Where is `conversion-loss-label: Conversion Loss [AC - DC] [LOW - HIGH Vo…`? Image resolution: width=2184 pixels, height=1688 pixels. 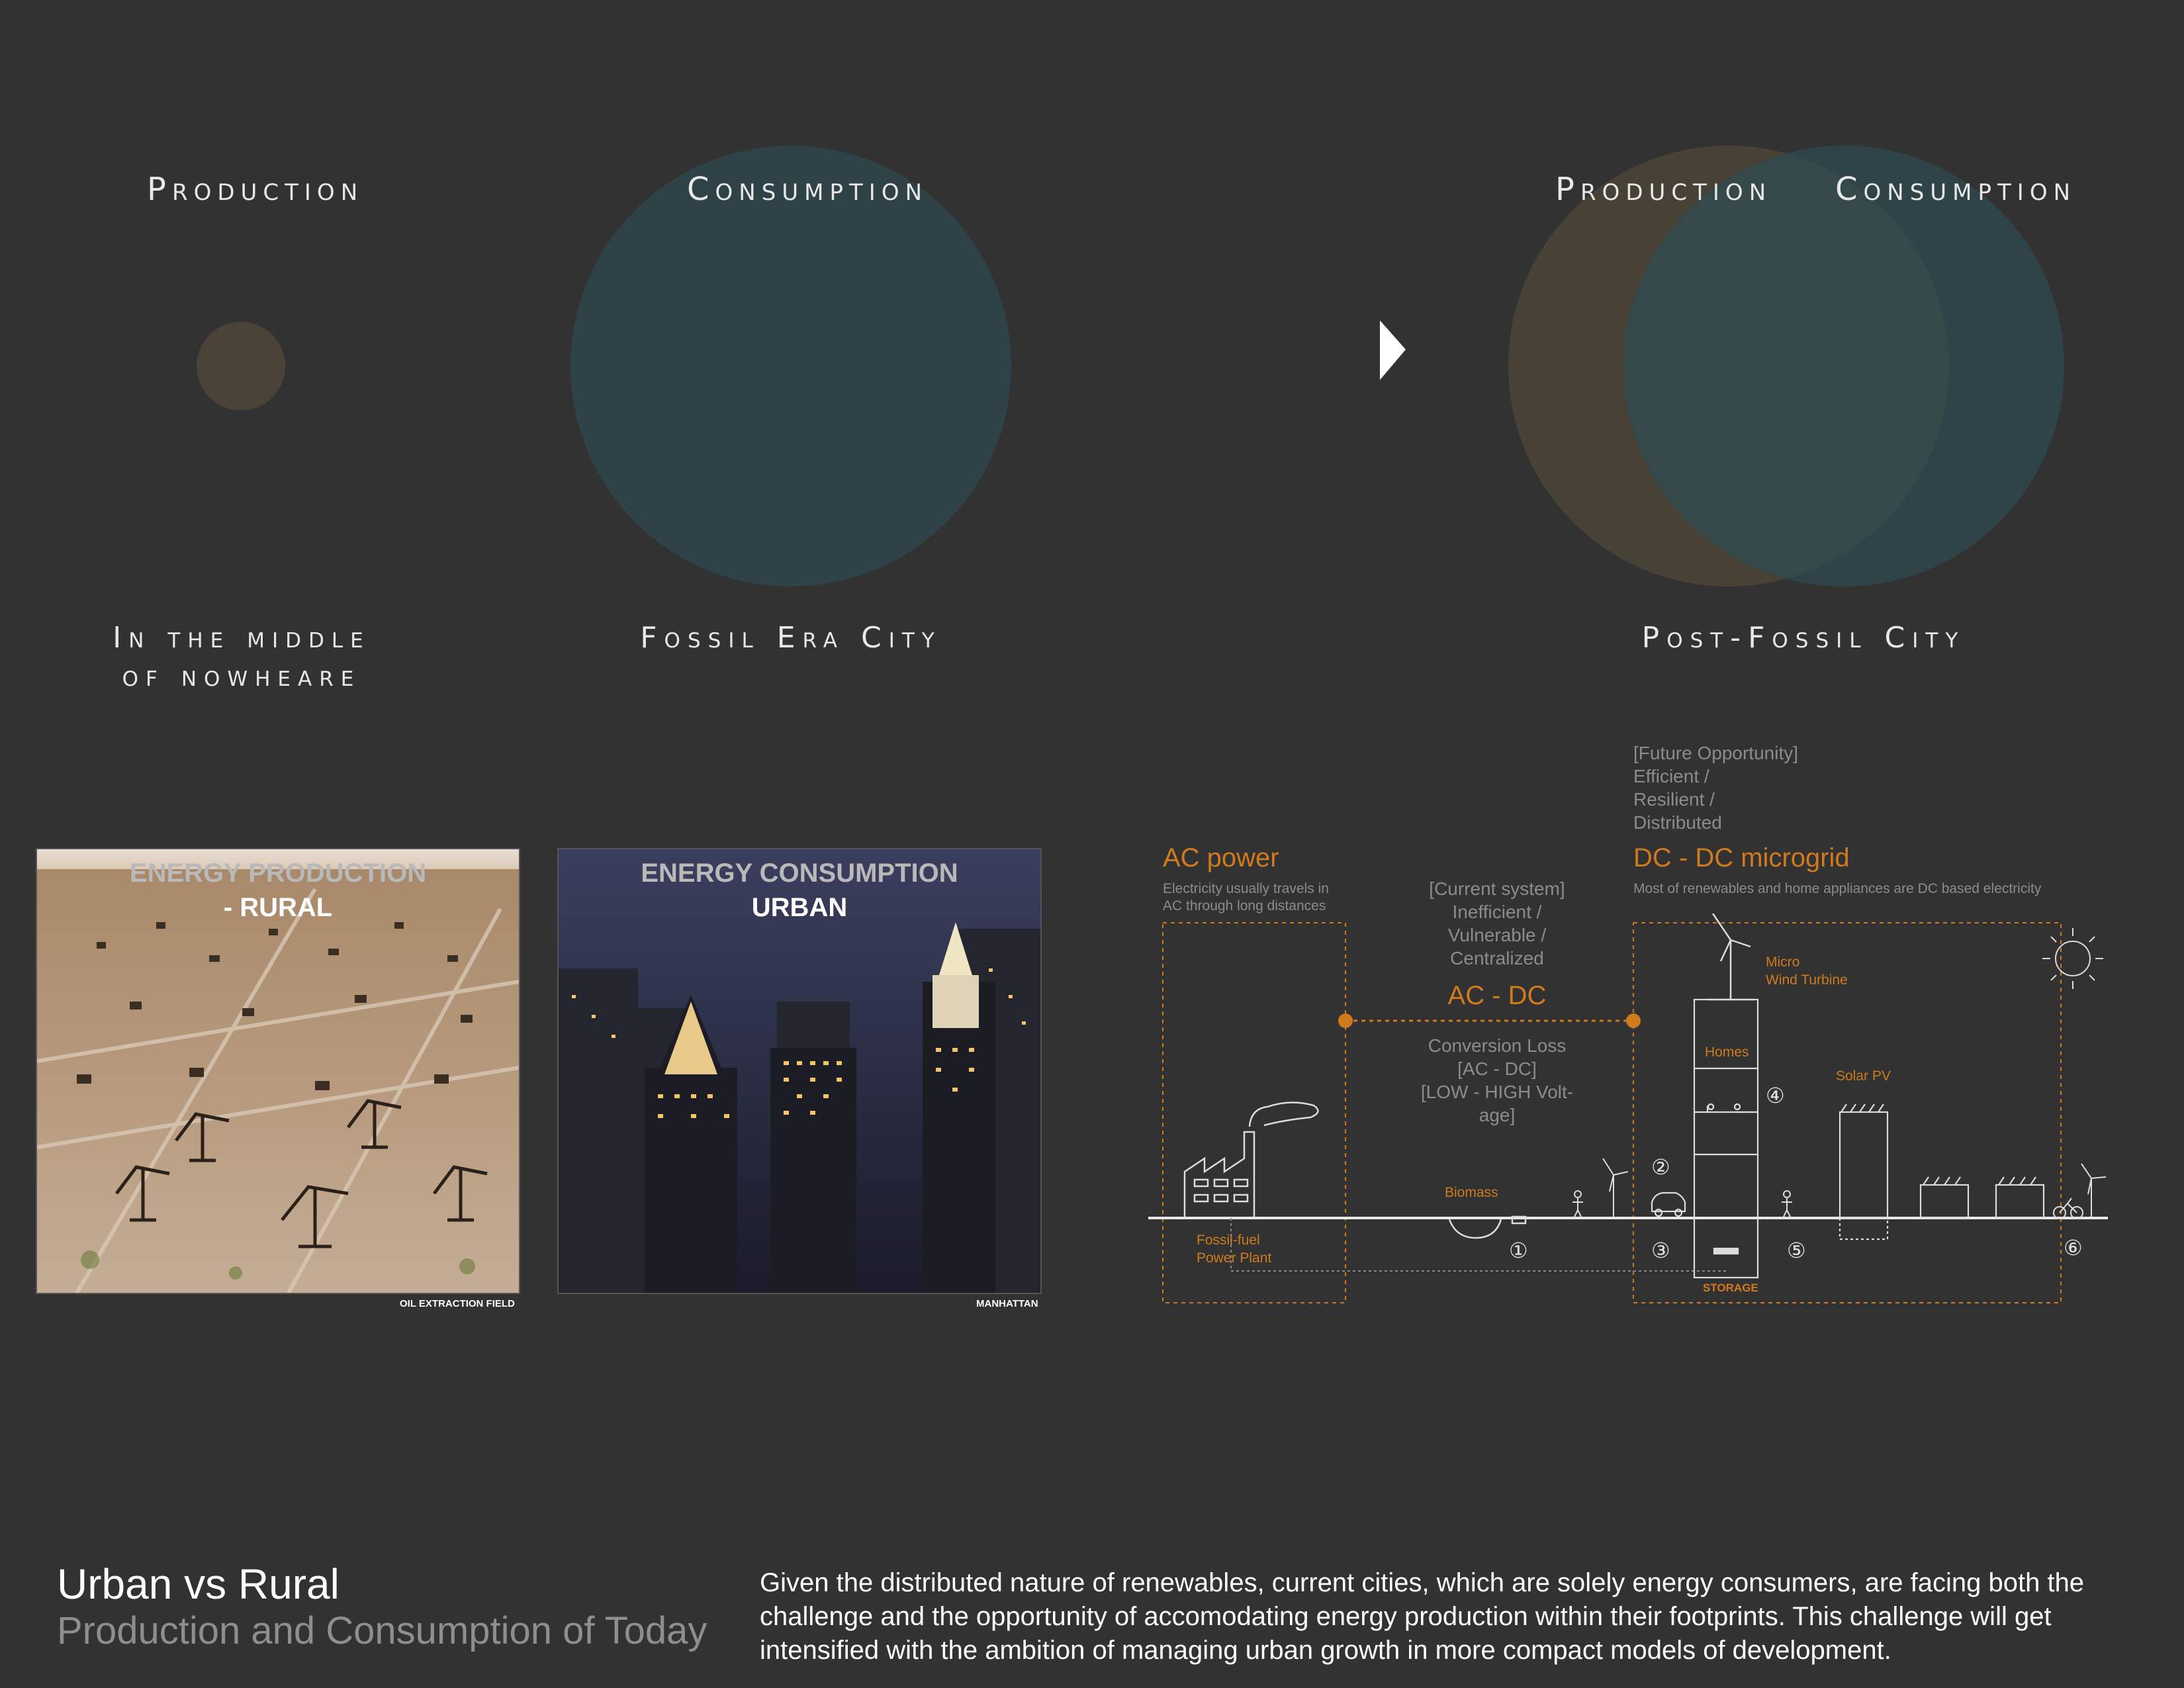 conversion-loss-label: Conversion Loss [AC - DC] [LOW - HIGH Vo… is located at coordinates (1497, 1080).